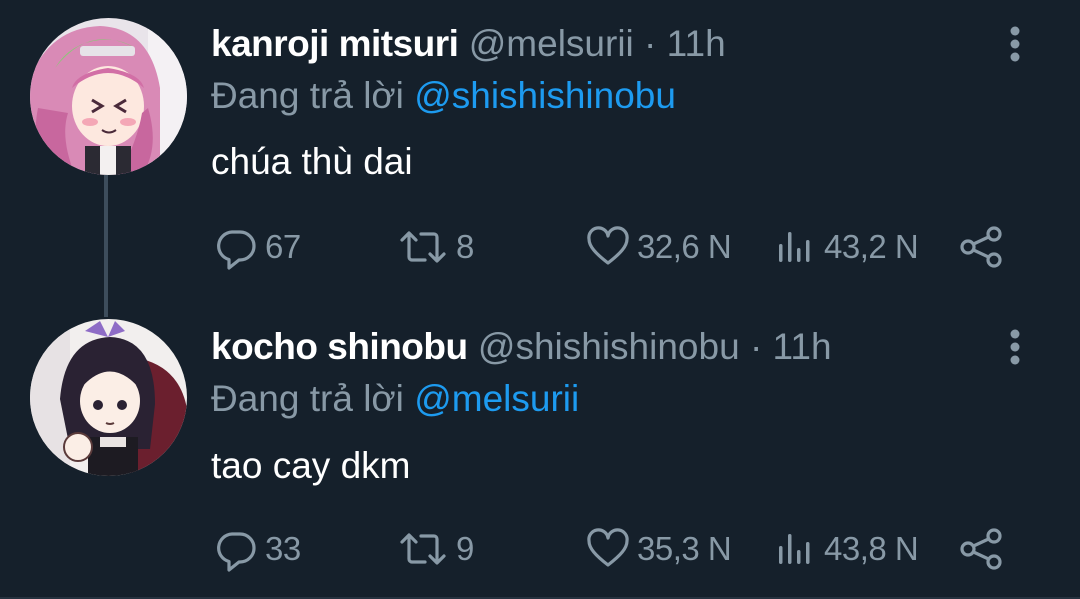 The image size is (1080, 599). I want to click on display-name: kanroji mitsuri, so click(335, 43).